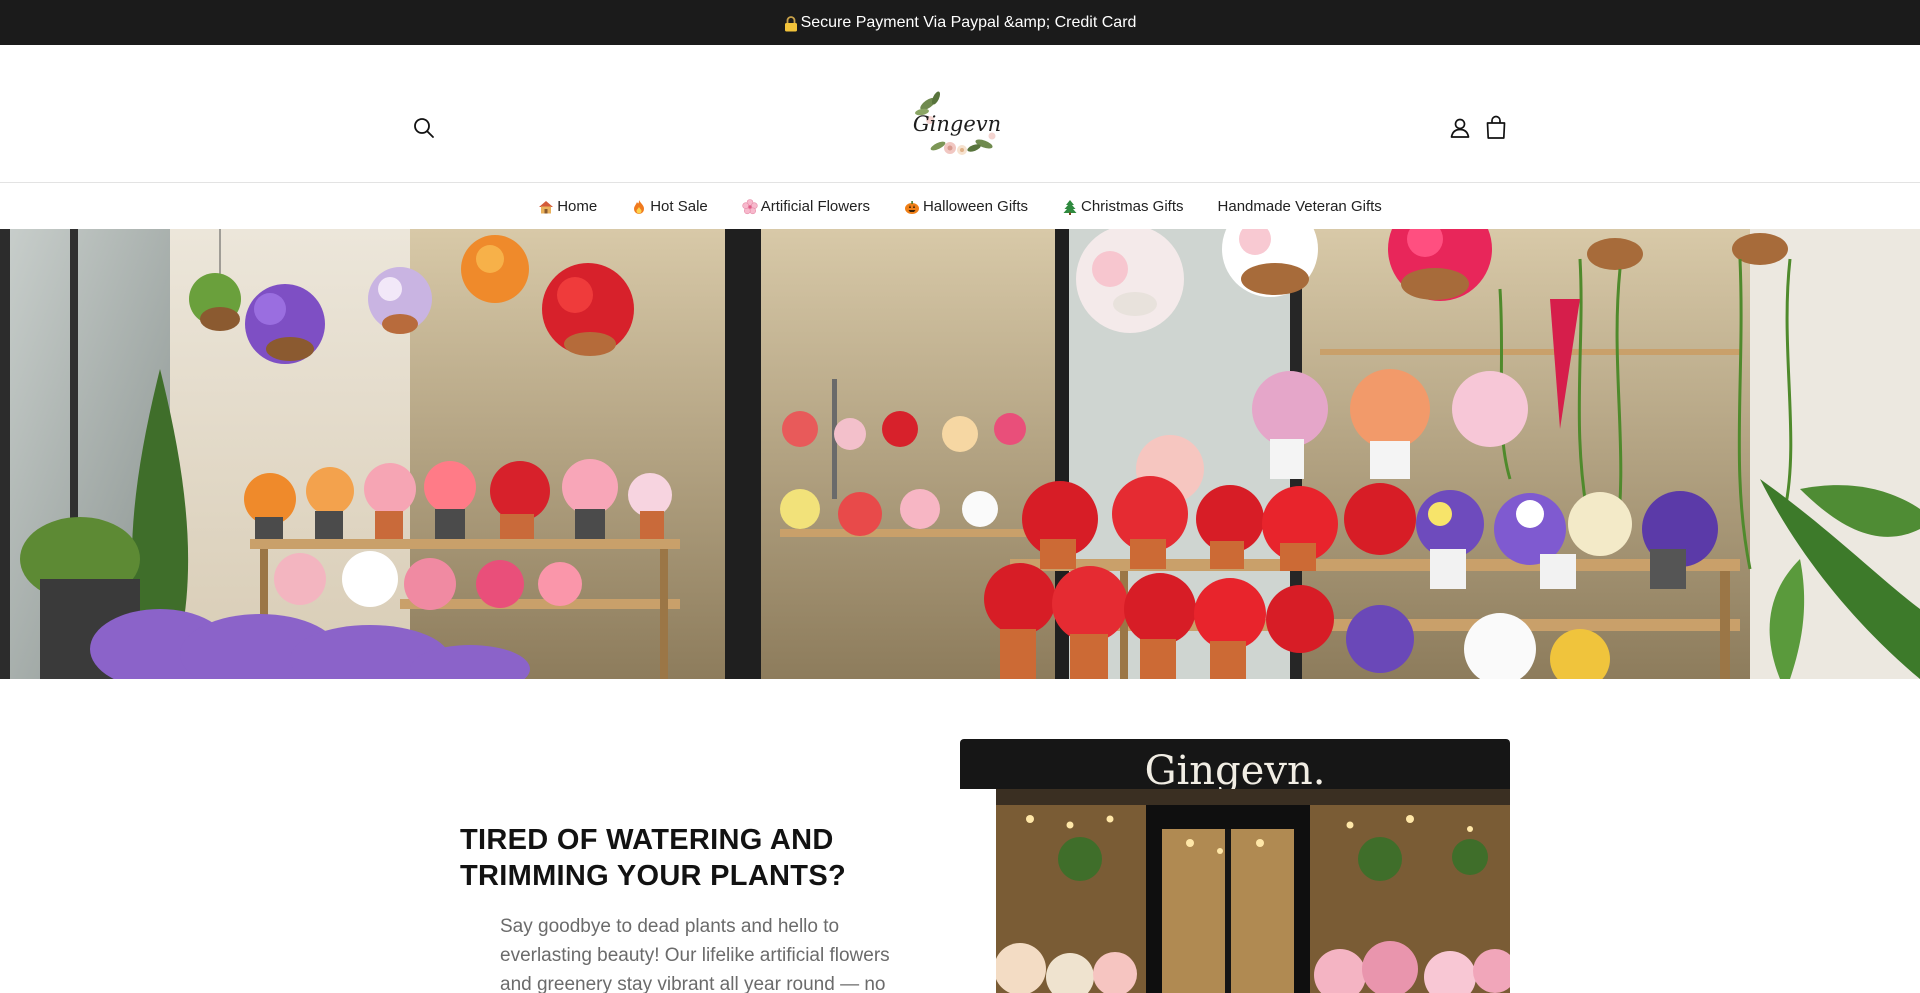 The height and width of the screenshot is (993, 1920). I want to click on nav-item-christmas-gifts: Christmas Gifts, so click(1123, 206).